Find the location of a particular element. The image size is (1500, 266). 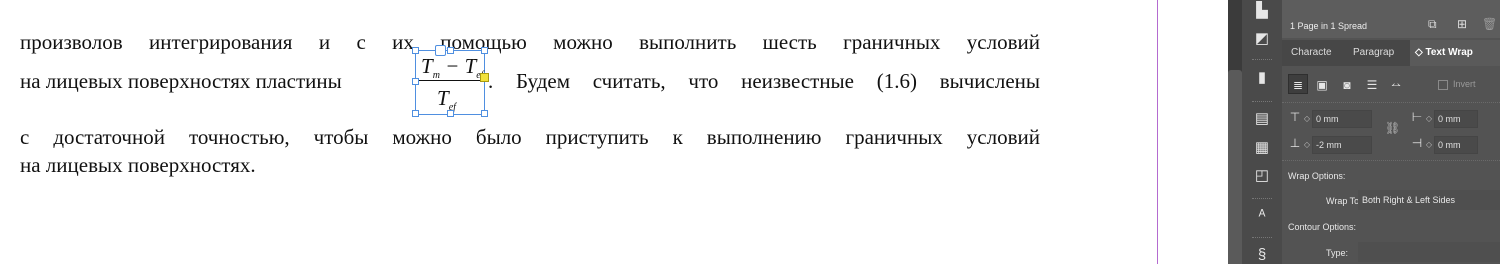

jump-next-column-icon: ⥎ is located at coordinates (1396, 84).